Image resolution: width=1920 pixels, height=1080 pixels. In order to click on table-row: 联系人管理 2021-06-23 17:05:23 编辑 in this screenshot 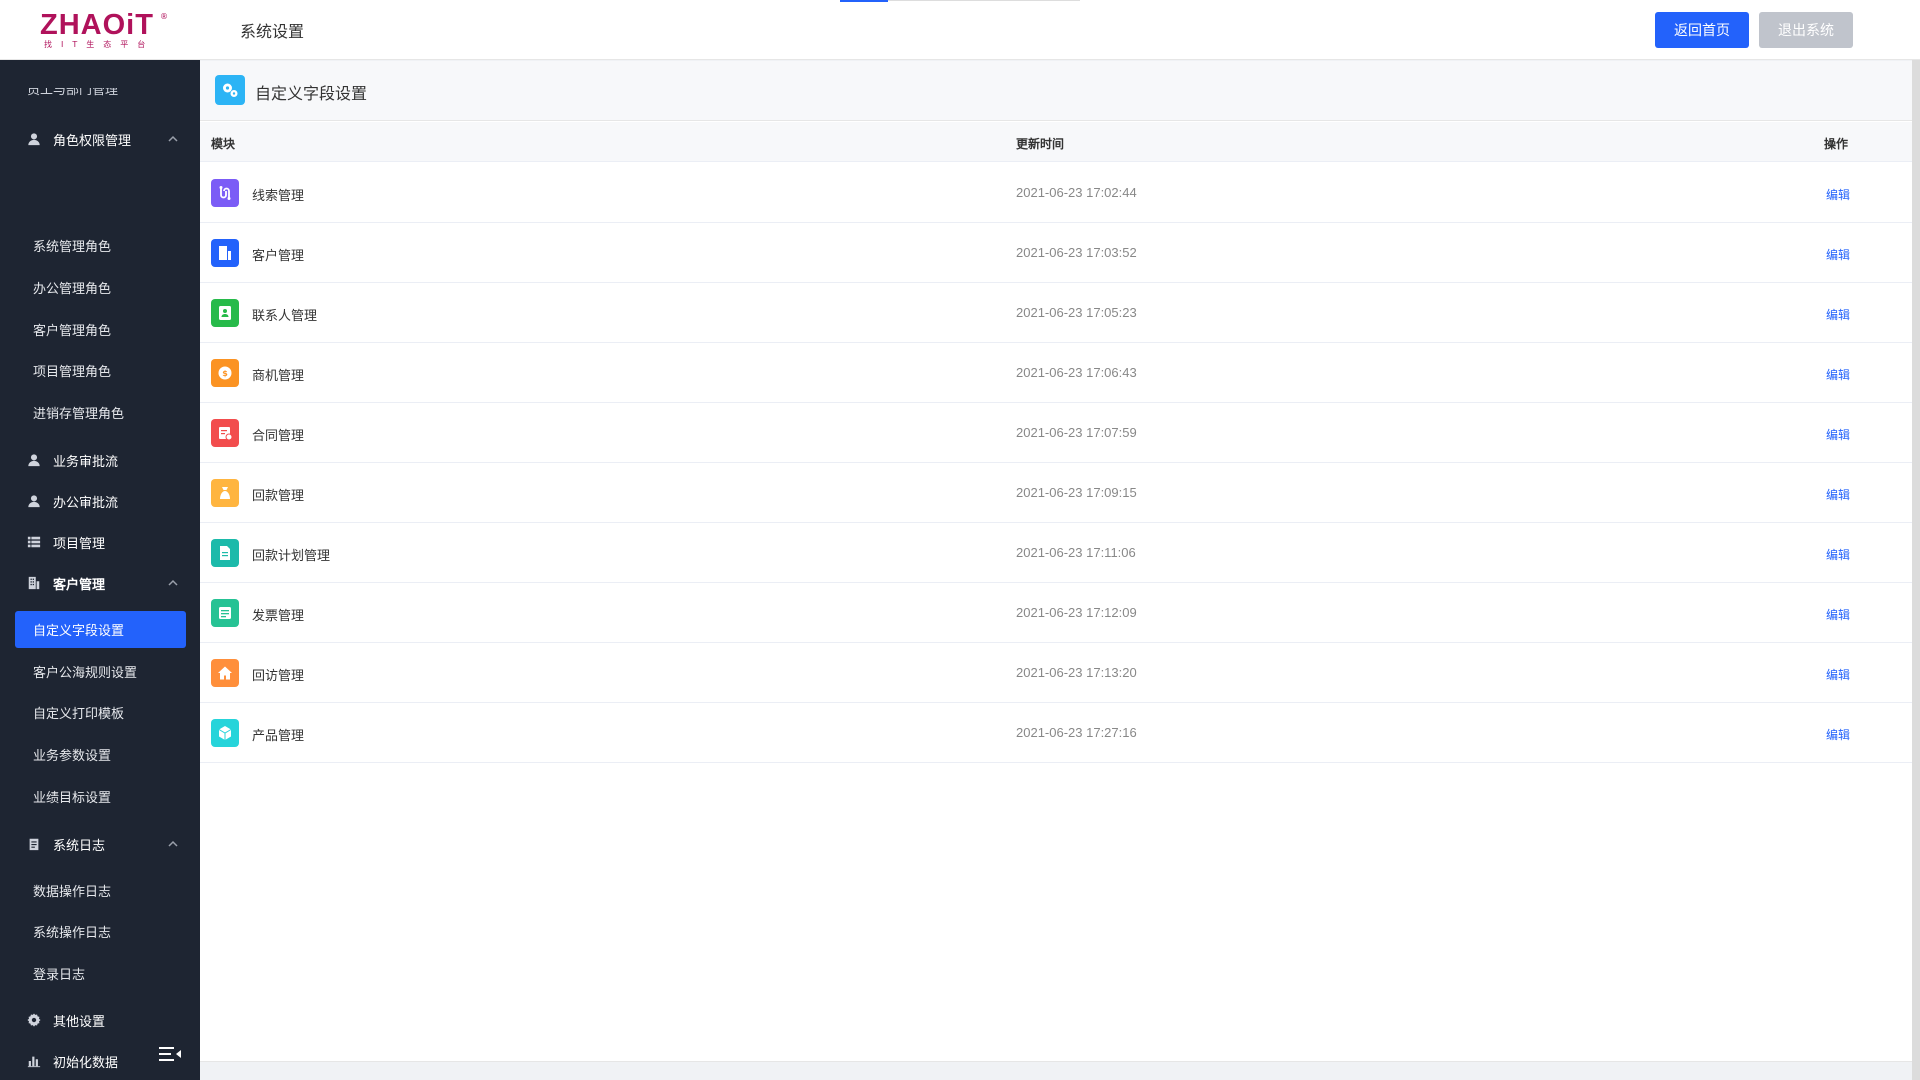, I will do `click(1056, 313)`.